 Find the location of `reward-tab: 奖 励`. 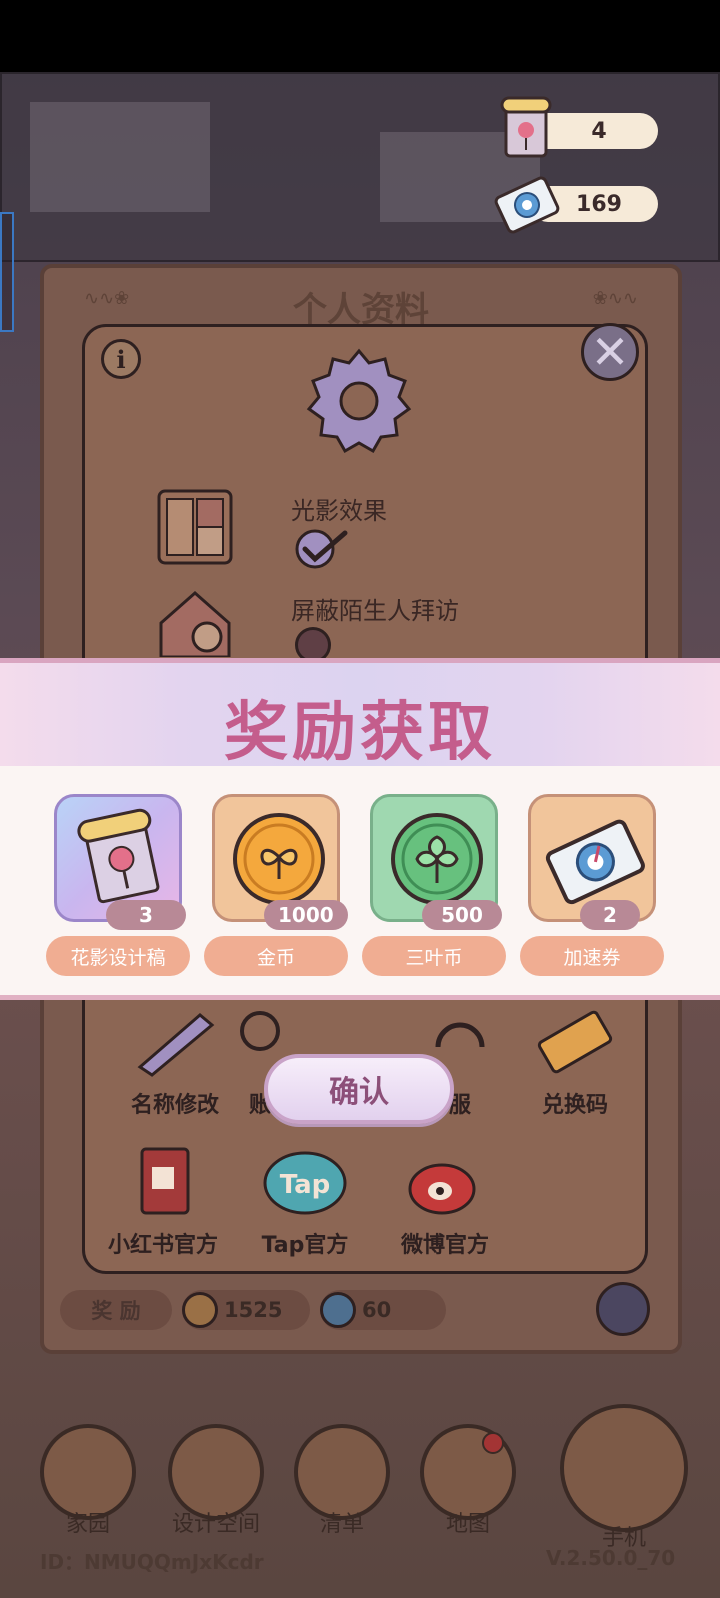

reward-tab: 奖 励 is located at coordinates (116, 1310).